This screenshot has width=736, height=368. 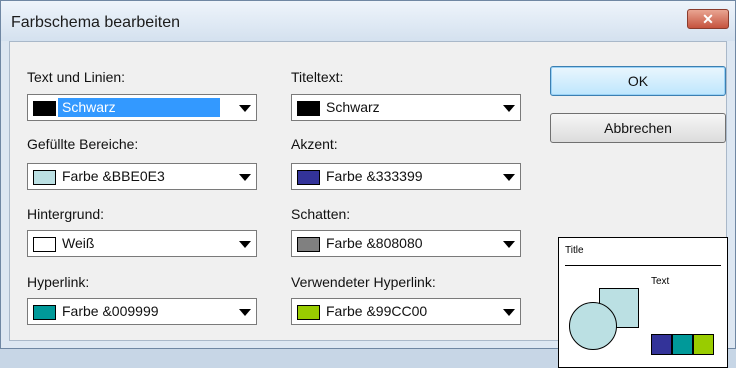 I want to click on preview-title: Title, so click(x=574, y=250).